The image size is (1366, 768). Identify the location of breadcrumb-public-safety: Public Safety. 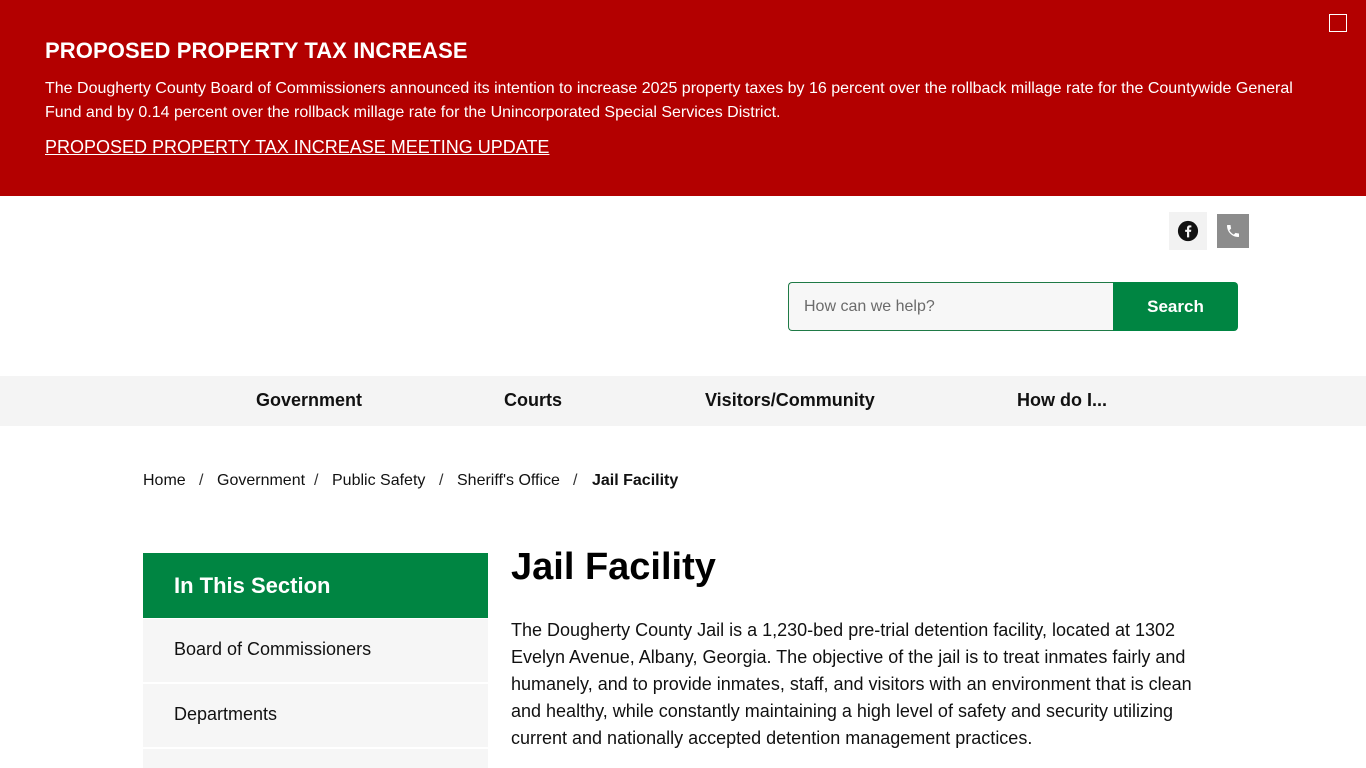
(378, 481).